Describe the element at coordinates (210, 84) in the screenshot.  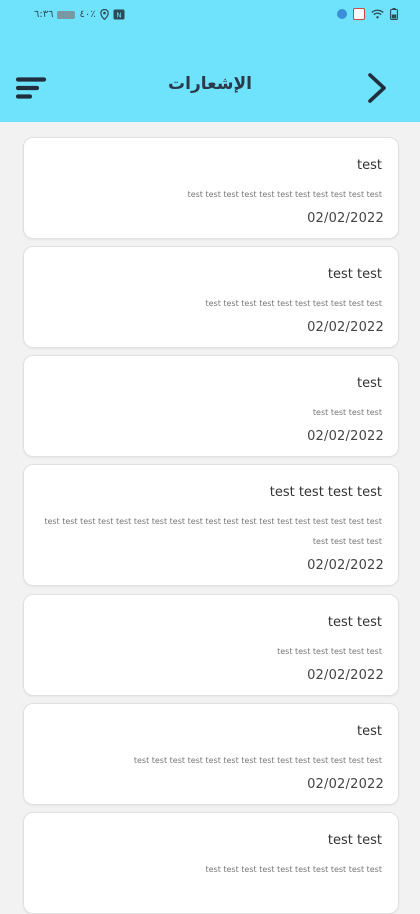
I see `page-title: الإشعارات` at that location.